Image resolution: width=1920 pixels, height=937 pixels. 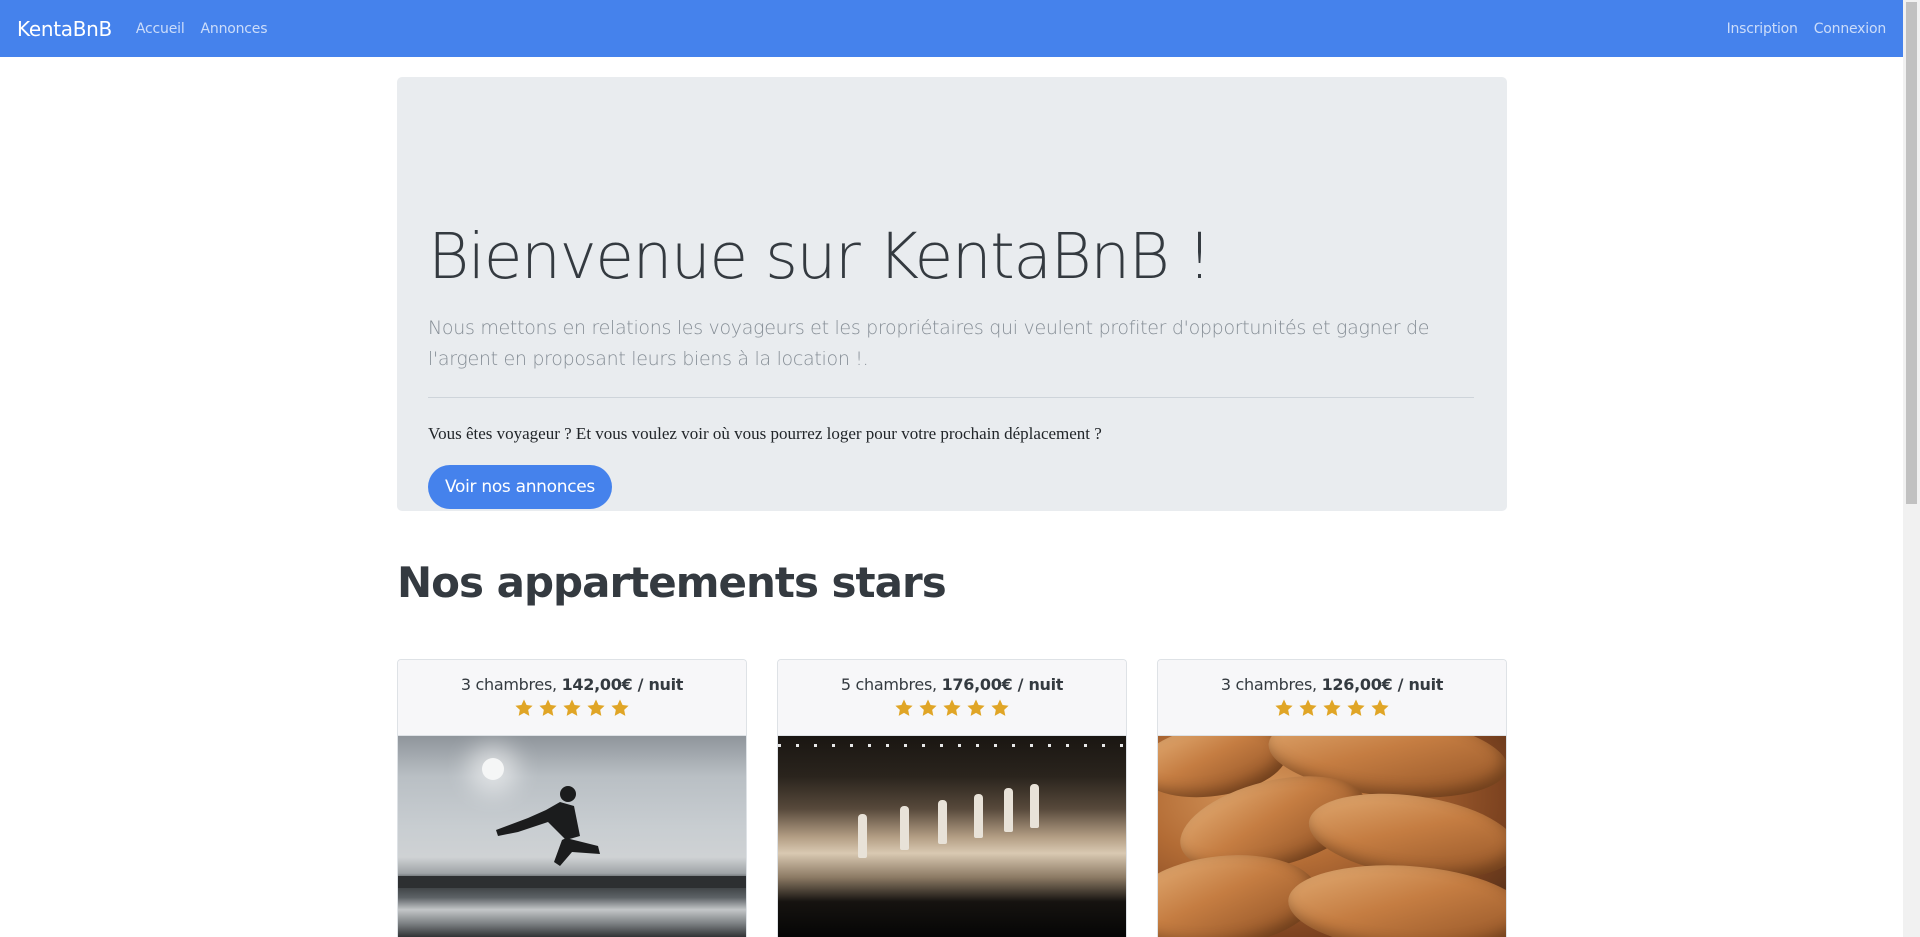 What do you see at coordinates (520, 487) in the screenshot?
I see `see-listings-button: Voir nos annonces` at bounding box center [520, 487].